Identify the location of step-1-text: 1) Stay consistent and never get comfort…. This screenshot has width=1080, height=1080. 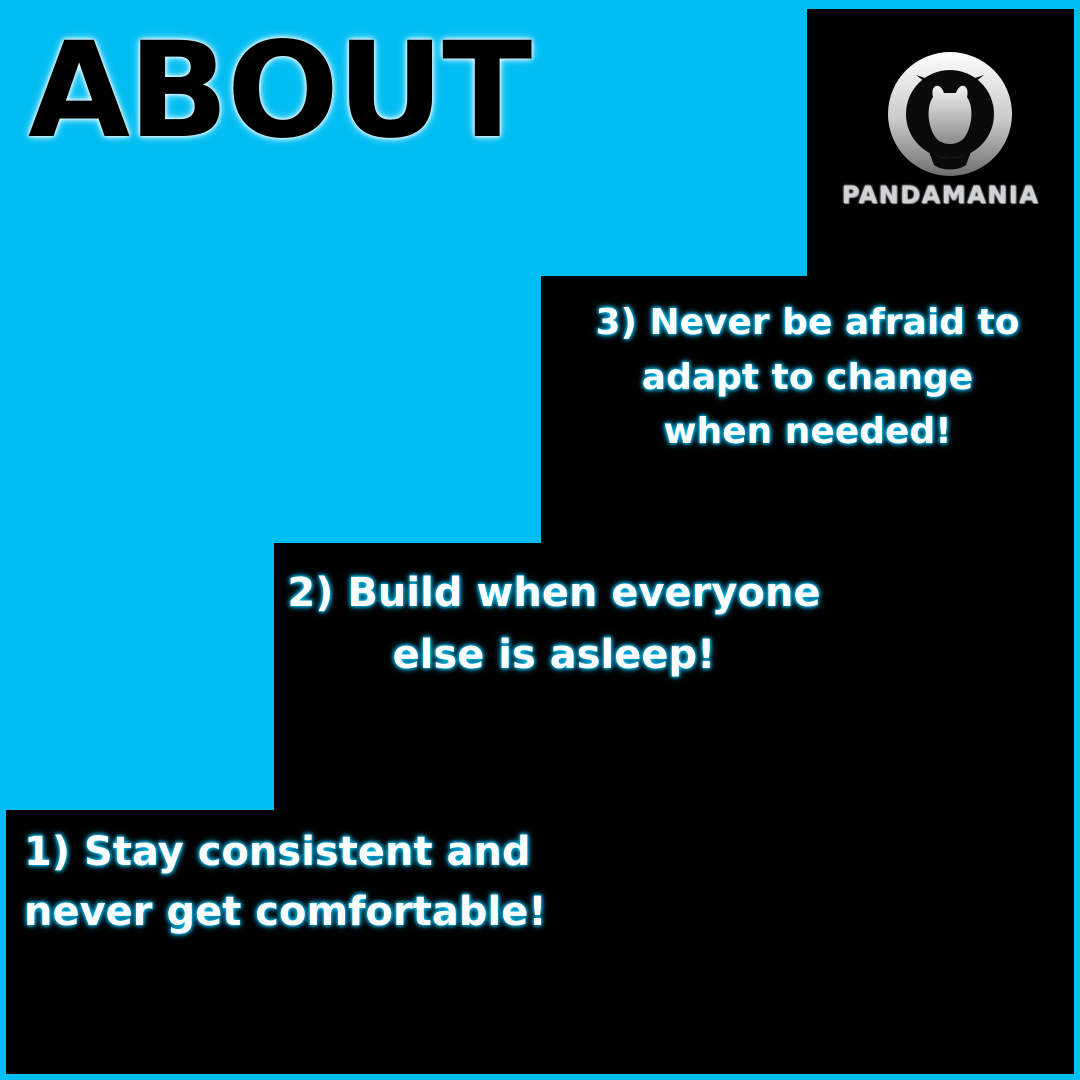
(285, 882).